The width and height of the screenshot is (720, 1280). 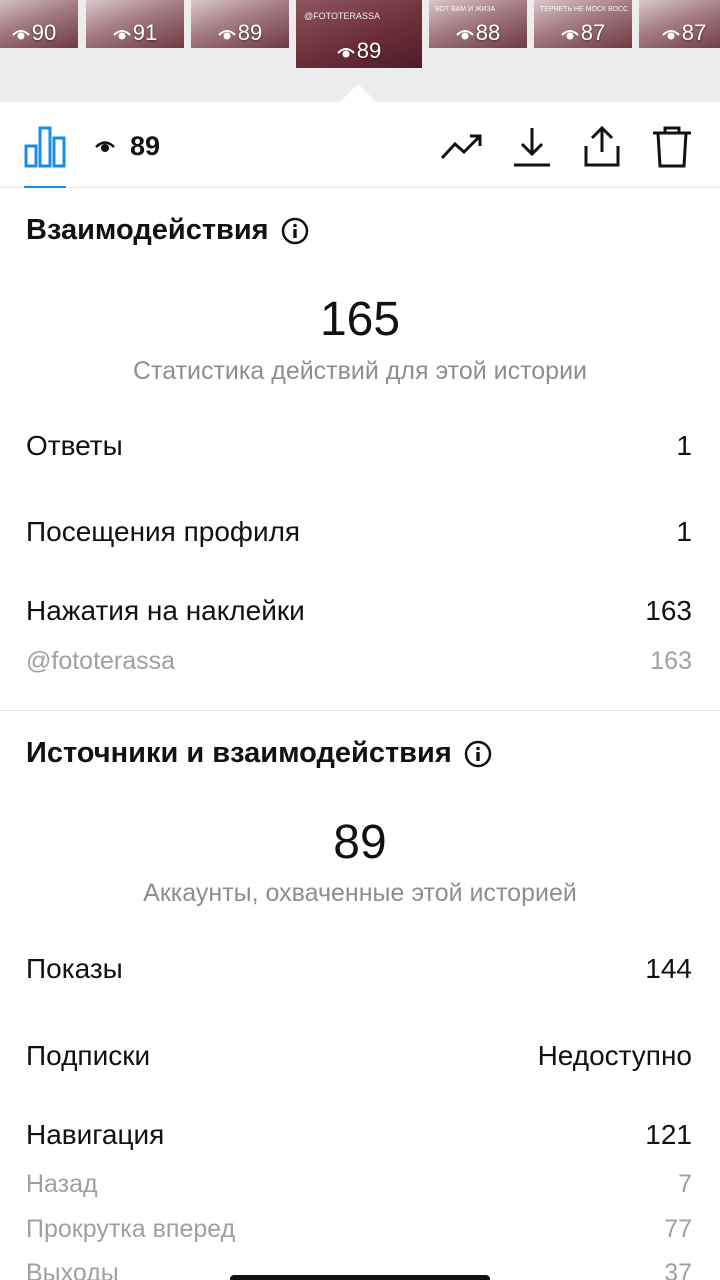 I want to click on stat-row-sticker-taps: Нажатия на наклейки 163, so click(x=359, y=611).